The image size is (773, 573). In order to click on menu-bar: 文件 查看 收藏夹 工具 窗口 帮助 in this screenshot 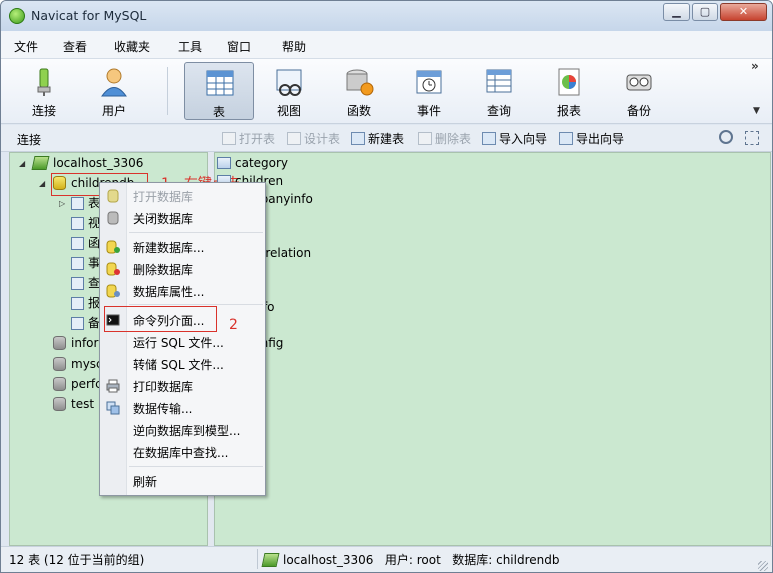, I will do `click(386, 45)`.